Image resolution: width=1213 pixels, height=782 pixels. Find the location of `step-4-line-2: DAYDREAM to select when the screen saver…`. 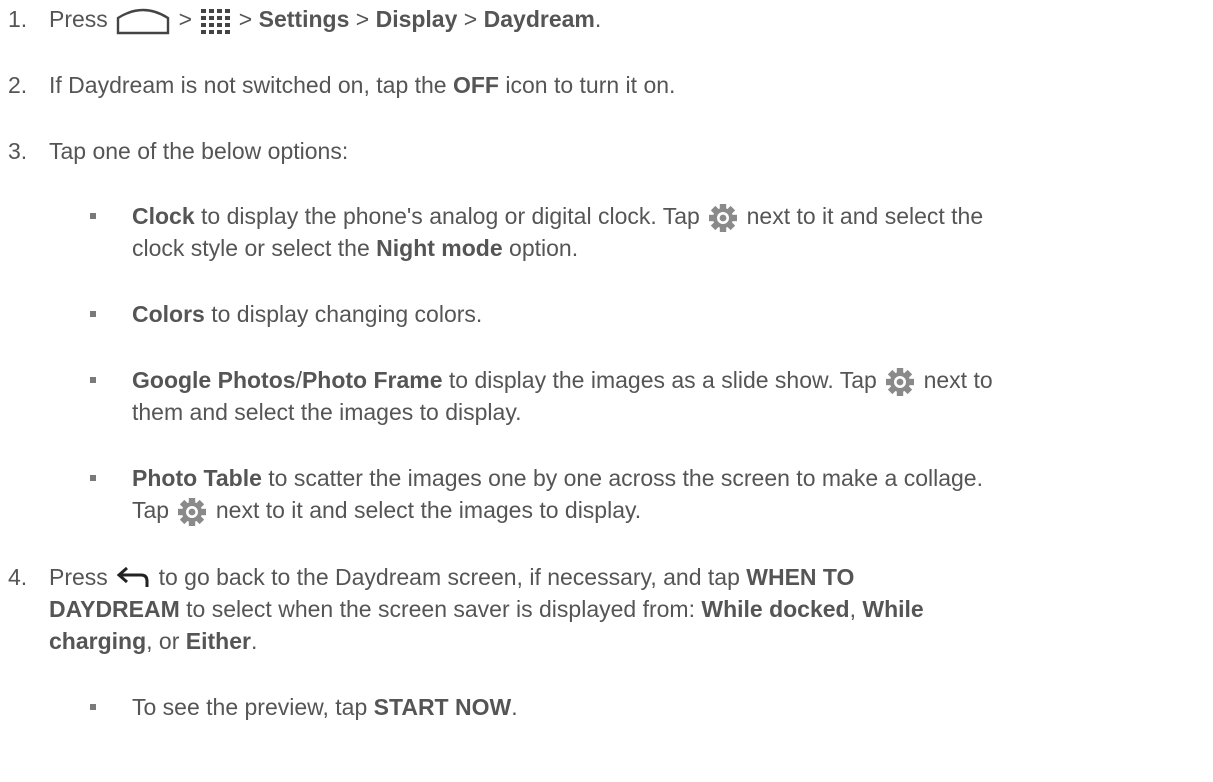

step-4-line-2: DAYDREAM to select when the screen saver… is located at coordinates (486, 609).